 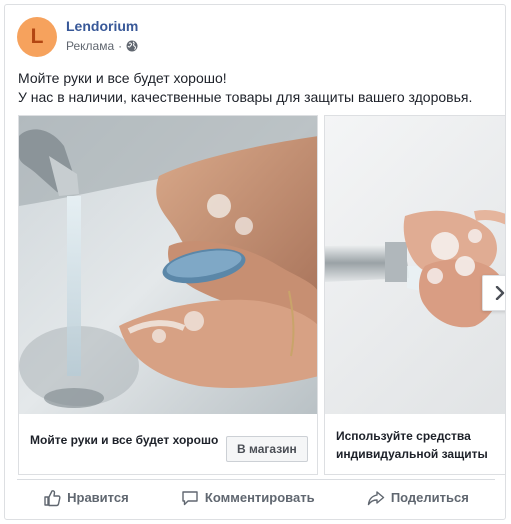 I want to click on globe-icon, so click(x=132, y=46).